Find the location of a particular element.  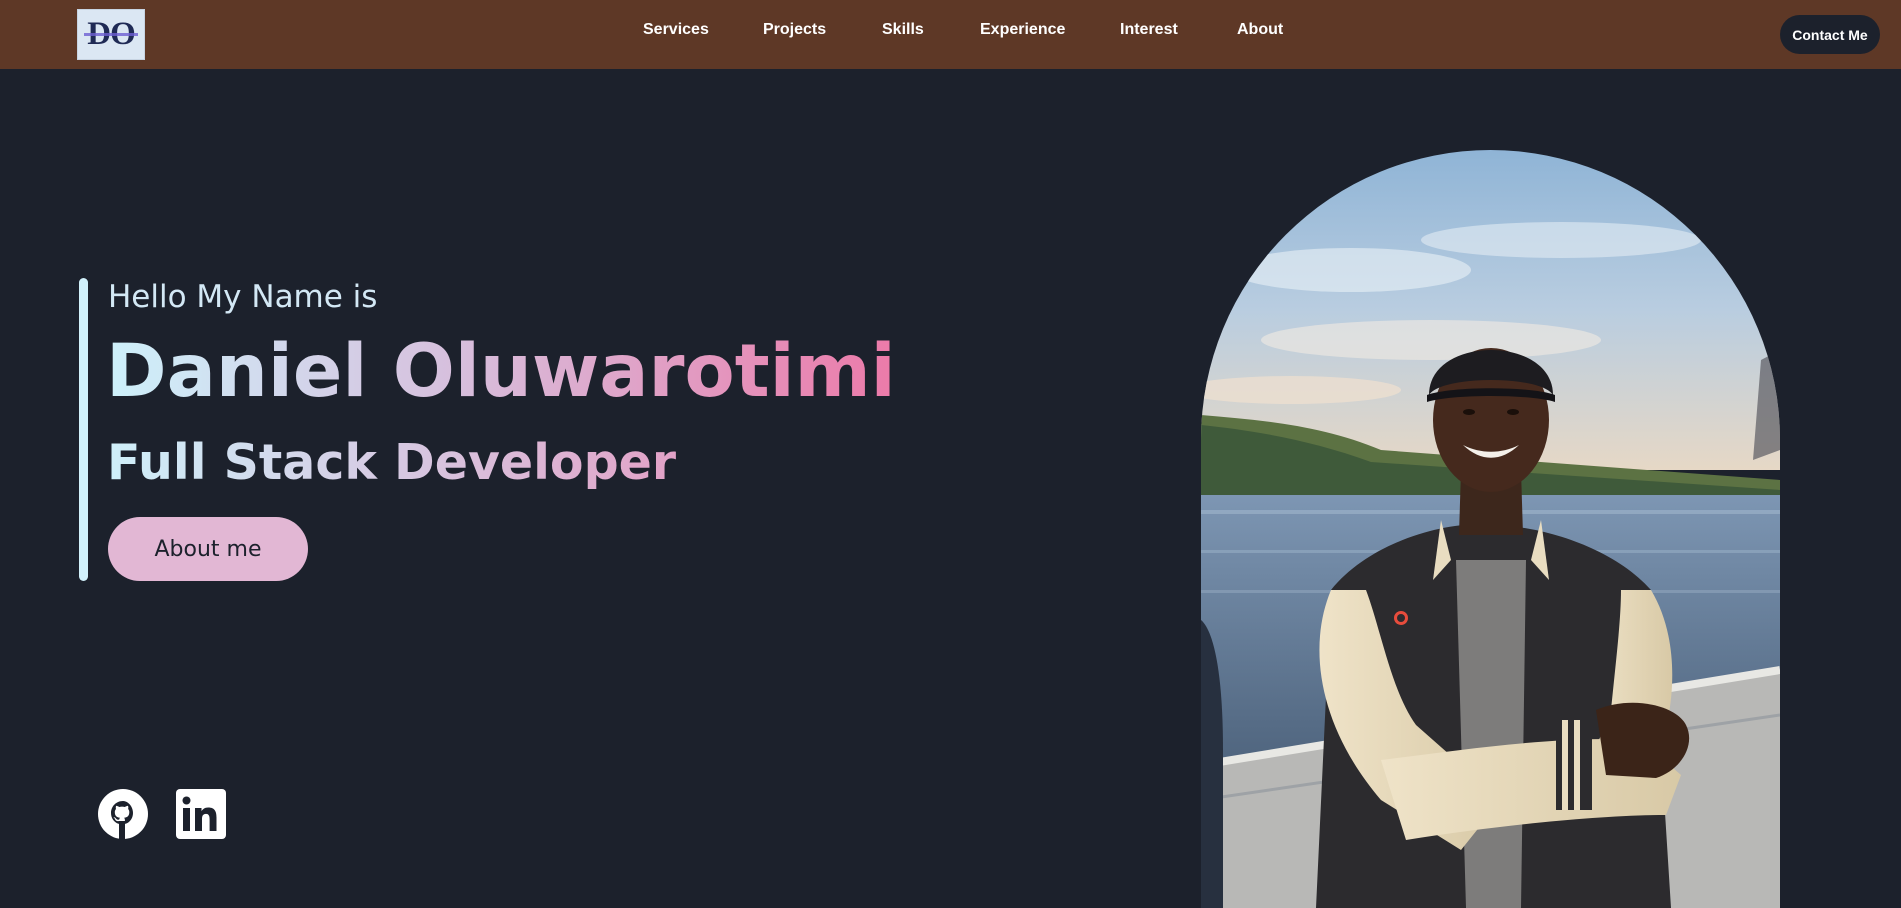

contact-me-button: Contact Me is located at coordinates (1830, 34).